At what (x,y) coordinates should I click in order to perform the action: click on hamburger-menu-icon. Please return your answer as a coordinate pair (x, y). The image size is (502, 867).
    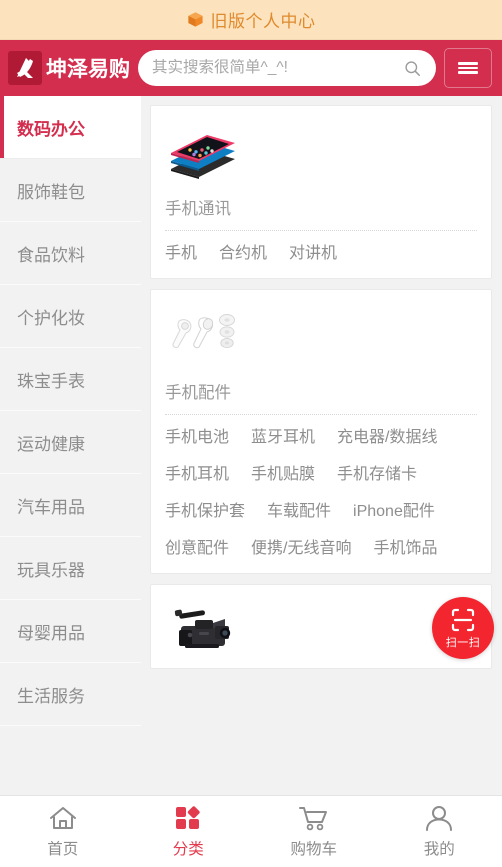
    Looking at the image, I should click on (468, 68).